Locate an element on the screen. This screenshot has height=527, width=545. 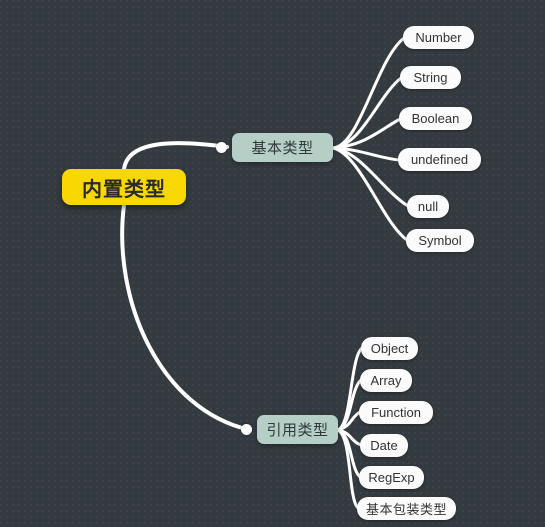
mindmap-leaf-node: Object is located at coordinates (389, 348).